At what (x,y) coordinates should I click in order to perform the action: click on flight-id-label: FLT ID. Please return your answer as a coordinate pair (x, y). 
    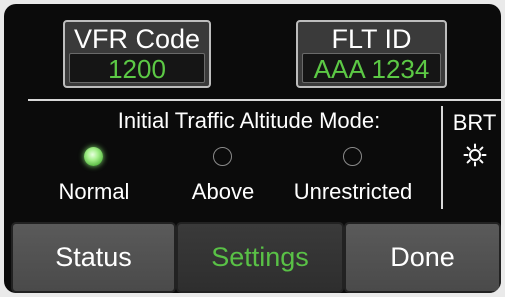
    Looking at the image, I should click on (371, 39).